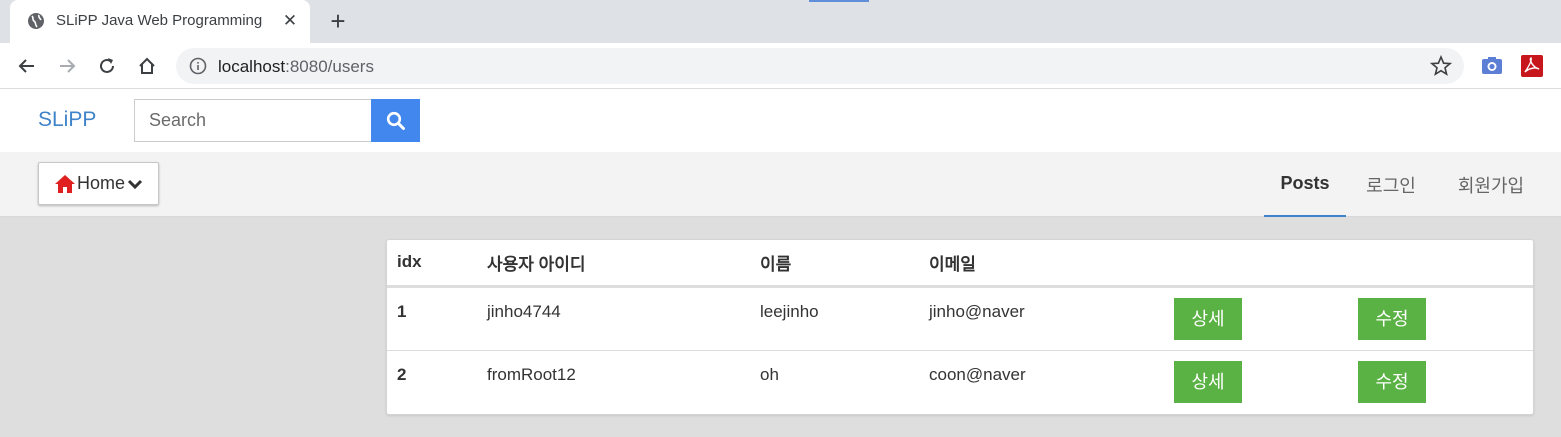 The height and width of the screenshot is (437, 1561). Describe the element at coordinates (432, 318) in the screenshot. I see `row-idx: 1` at that location.